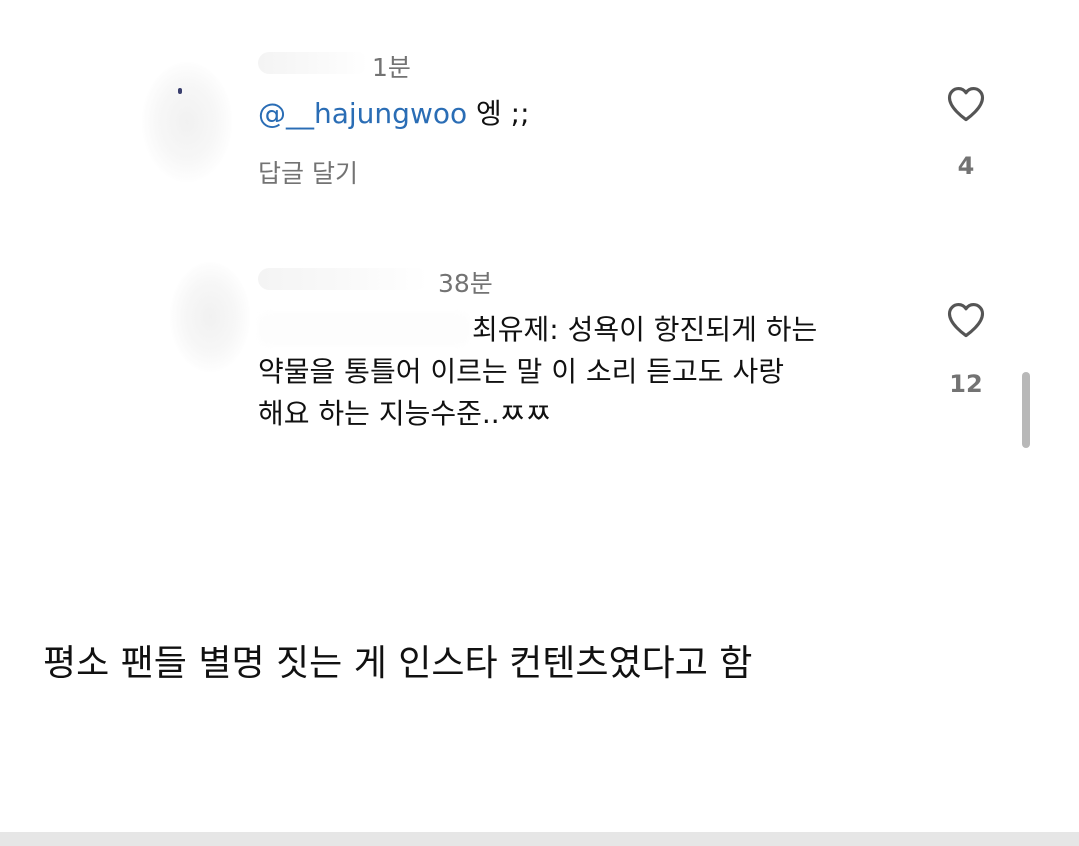  What do you see at coordinates (1026, 410) in the screenshot?
I see `scrollbar-thumb` at bounding box center [1026, 410].